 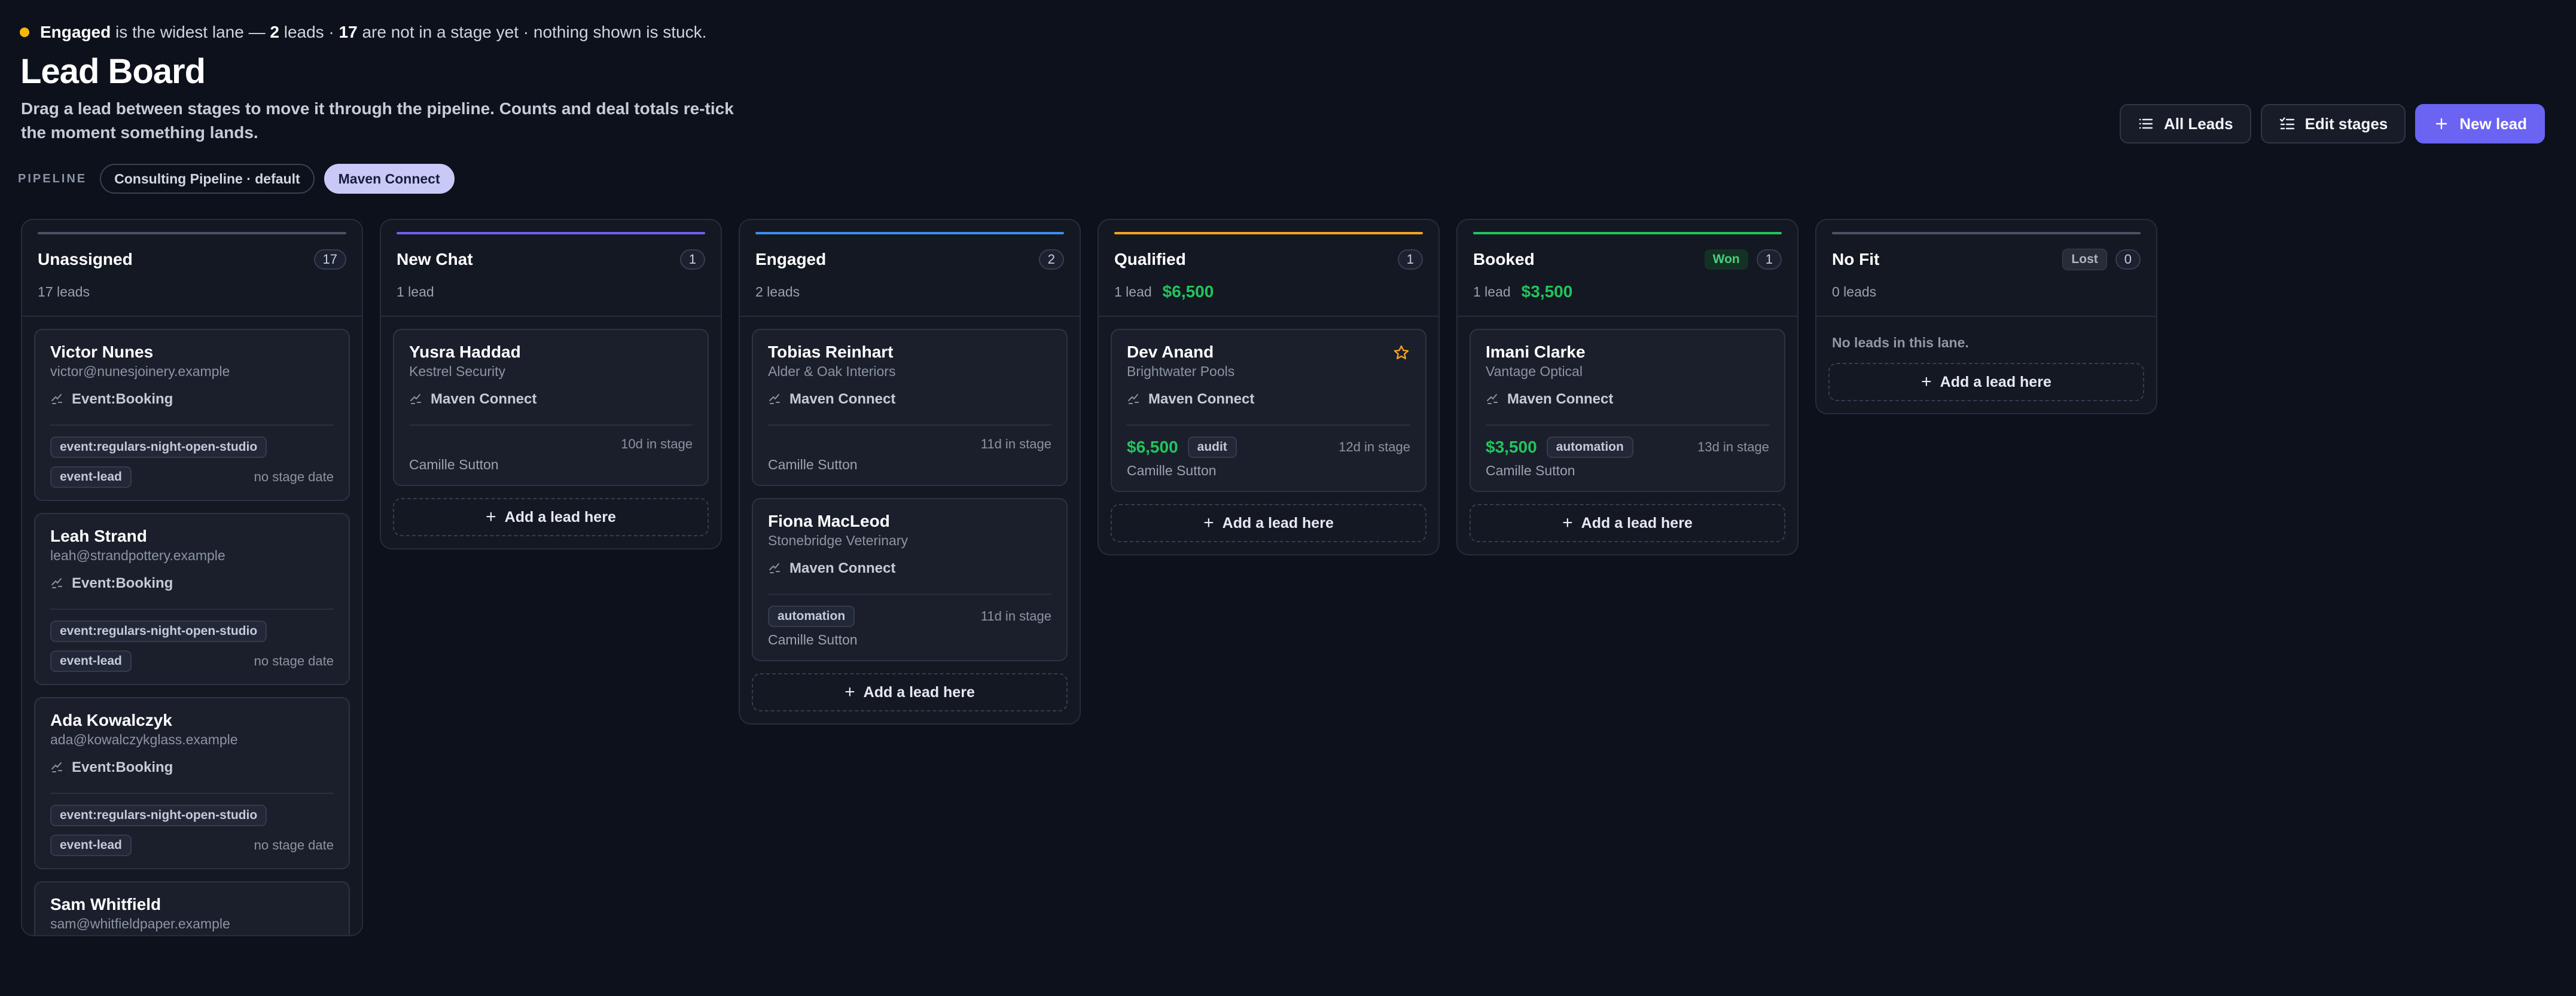 I want to click on lane-title: Unassigned, so click(x=85, y=259).